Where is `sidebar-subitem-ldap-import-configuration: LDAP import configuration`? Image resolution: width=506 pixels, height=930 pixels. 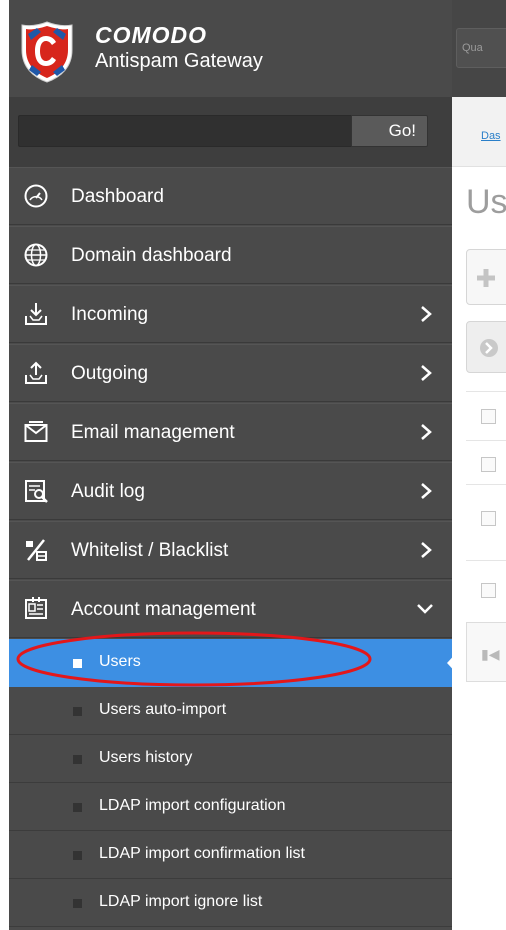 sidebar-subitem-ldap-import-configuration: LDAP import configuration is located at coordinates (230, 807).